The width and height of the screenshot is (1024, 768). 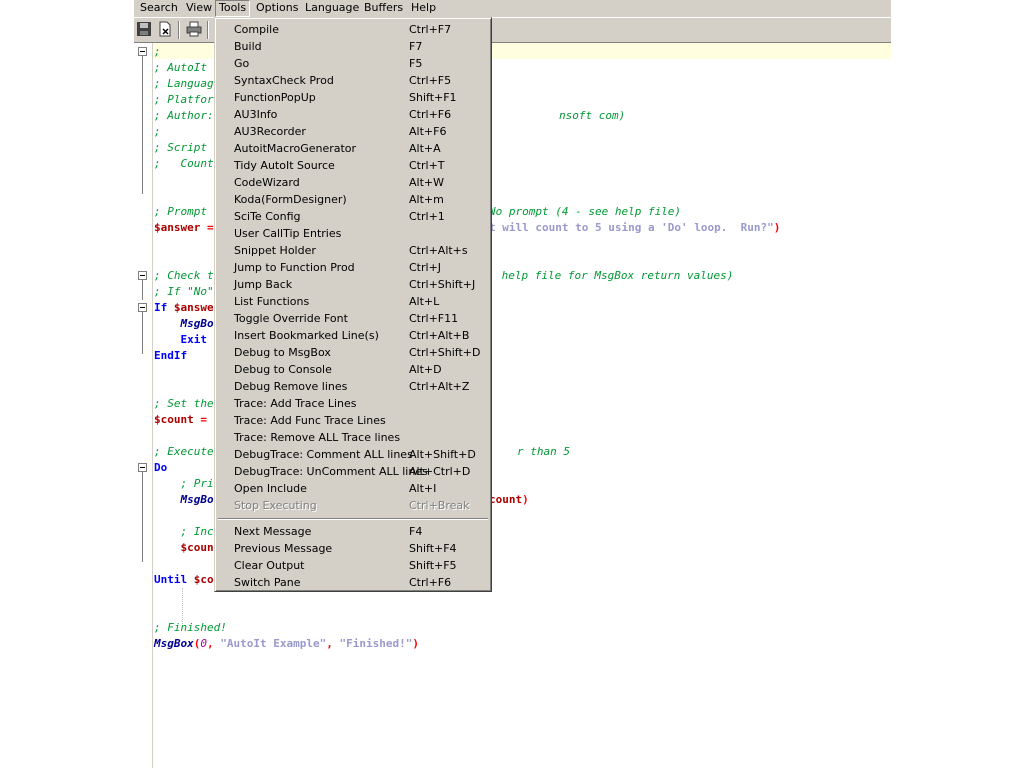 I want to click on tools-menu-item: Jump Back Ctrl+Shift+J, so click(x=353, y=284).